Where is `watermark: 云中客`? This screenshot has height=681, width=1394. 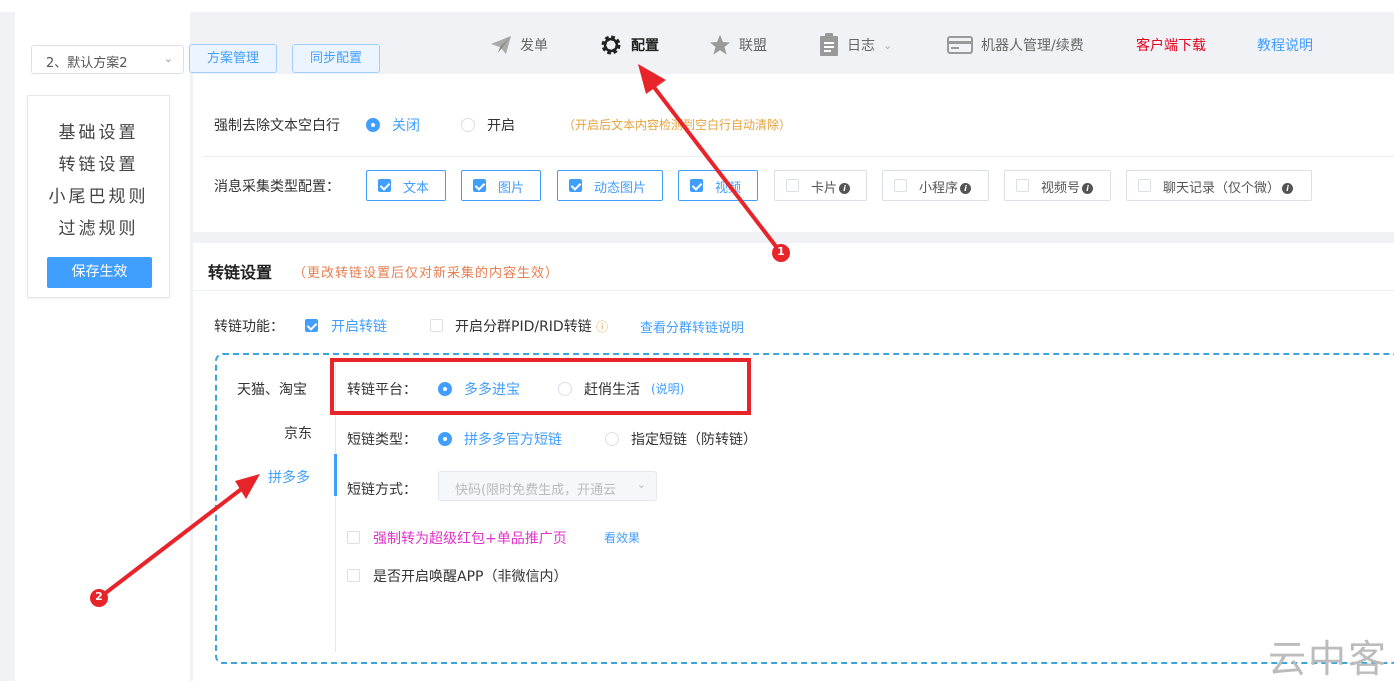 watermark: 云中客 is located at coordinates (1328, 659).